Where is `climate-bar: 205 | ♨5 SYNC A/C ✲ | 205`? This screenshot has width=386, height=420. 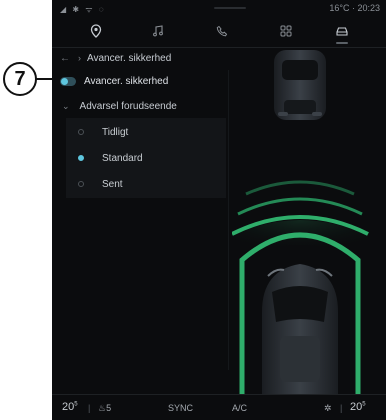 climate-bar: 205 | ♨5 SYNC A/C ✲ | 205 is located at coordinates (219, 407).